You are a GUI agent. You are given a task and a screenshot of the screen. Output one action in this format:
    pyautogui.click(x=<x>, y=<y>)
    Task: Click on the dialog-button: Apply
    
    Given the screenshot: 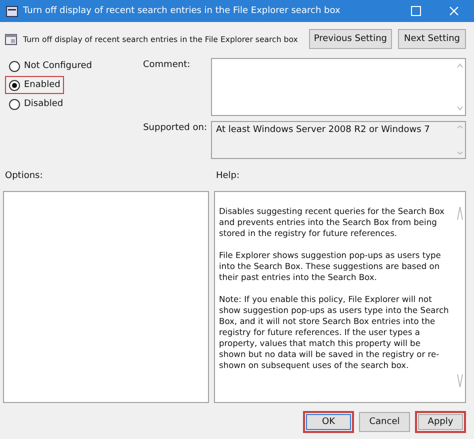 What is the action you would take?
    pyautogui.click(x=440, y=422)
    